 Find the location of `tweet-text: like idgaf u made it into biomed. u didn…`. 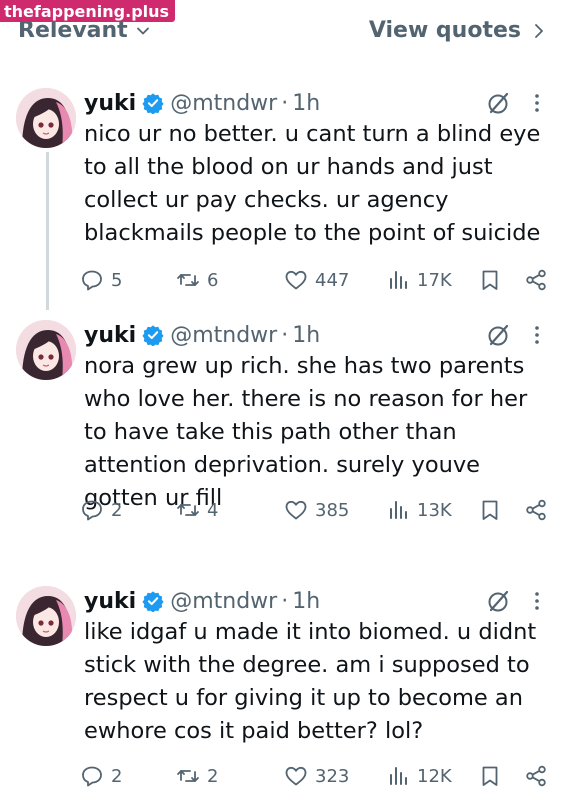

tweet-text: like idgaf u made it into biomed. u didn… is located at coordinates (310, 681).